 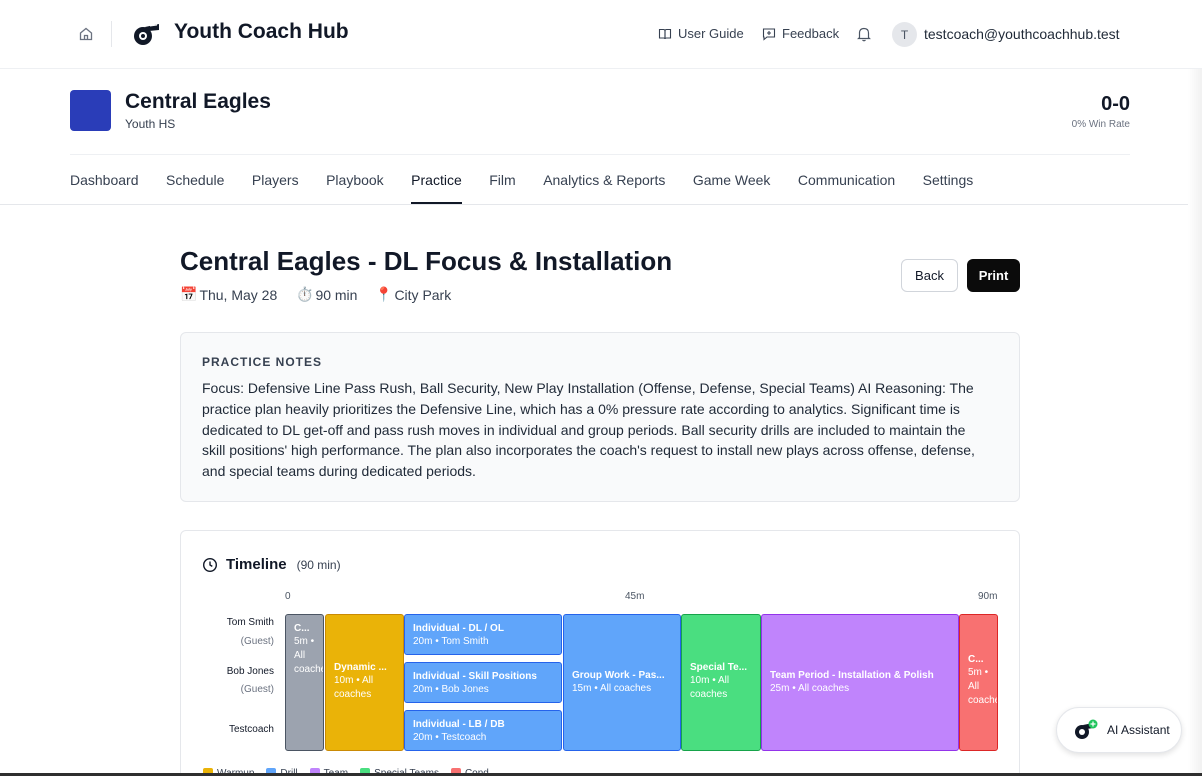 I want to click on duration-text: 90 min, so click(x=336, y=294).